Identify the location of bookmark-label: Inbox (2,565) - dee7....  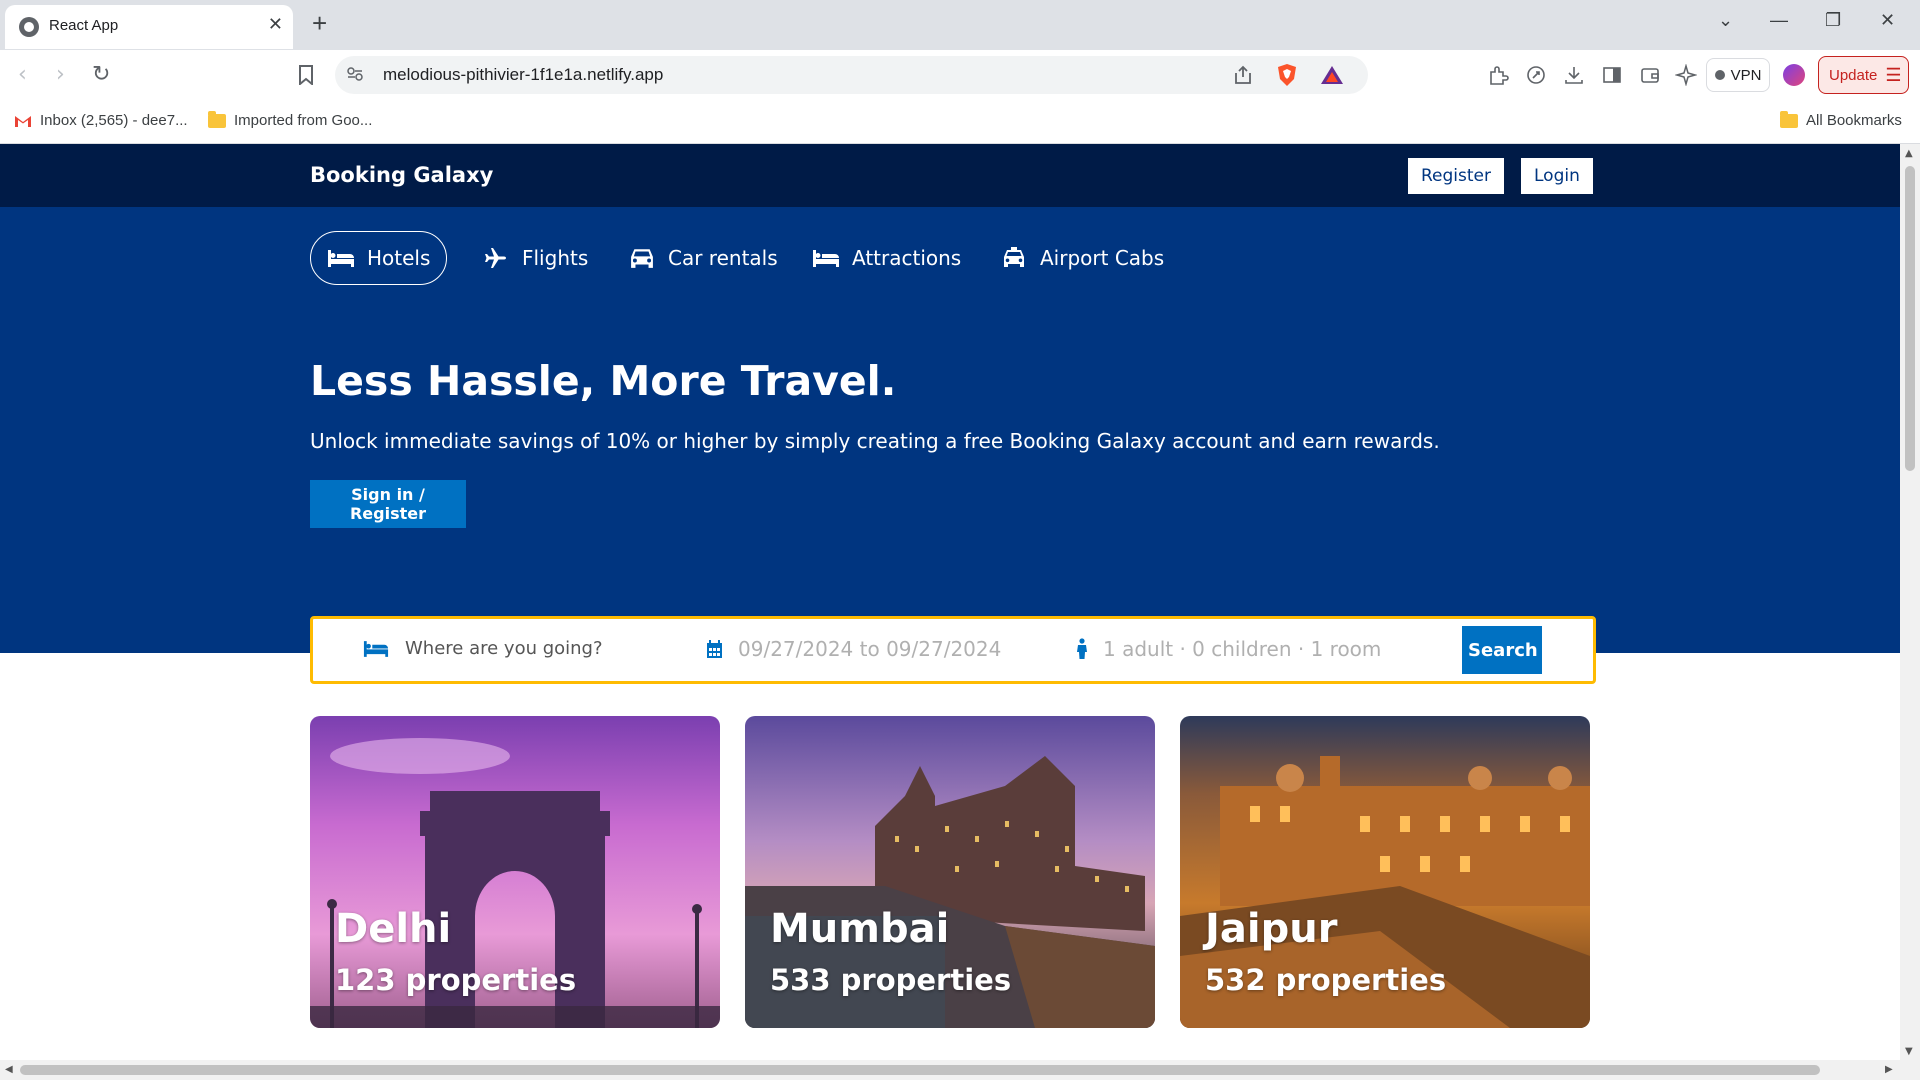
(114, 120).